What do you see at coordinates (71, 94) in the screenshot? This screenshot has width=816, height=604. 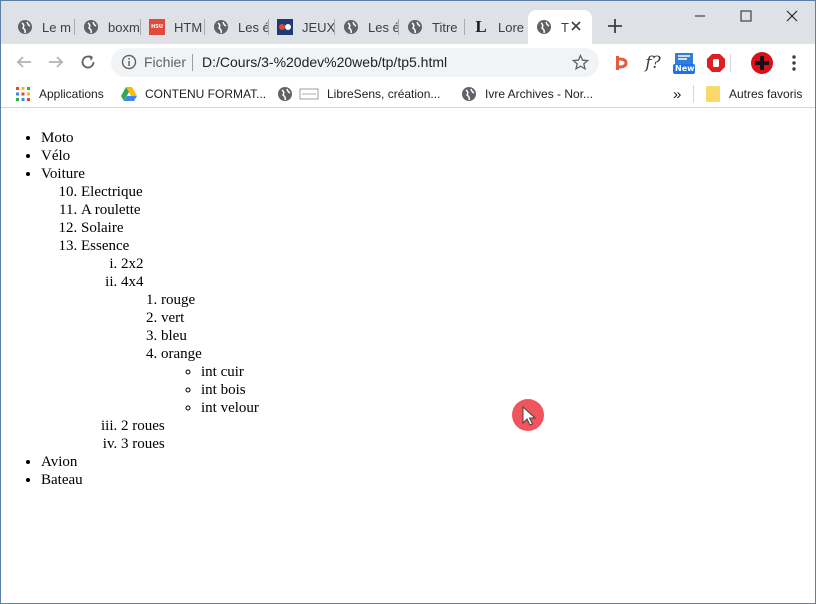 I see `bookmark-label: Applications` at bounding box center [71, 94].